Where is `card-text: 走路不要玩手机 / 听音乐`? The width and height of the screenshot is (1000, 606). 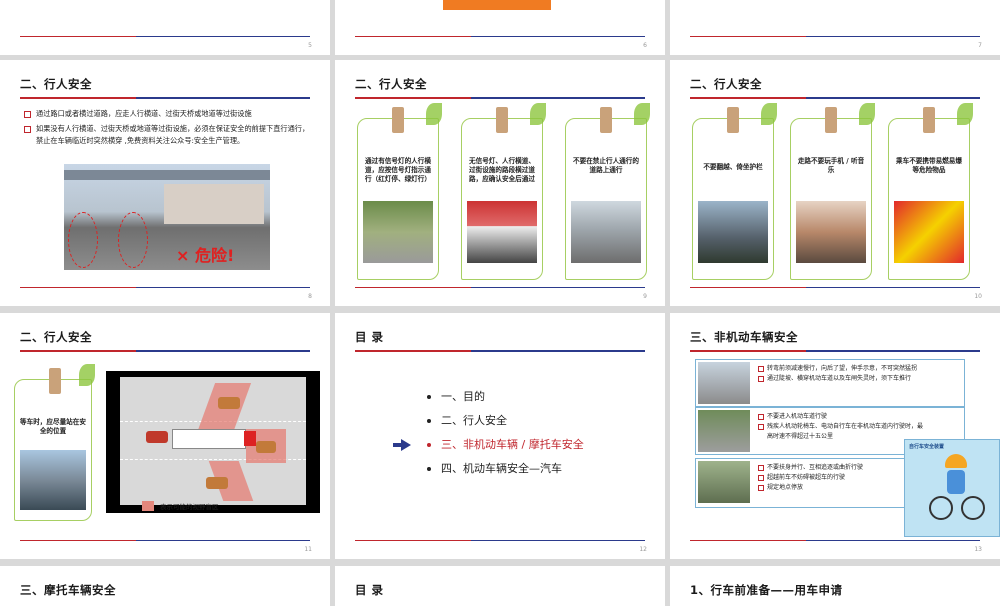
card-text: 走路不要玩手机 / 听音乐 is located at coordinates (831, 165).